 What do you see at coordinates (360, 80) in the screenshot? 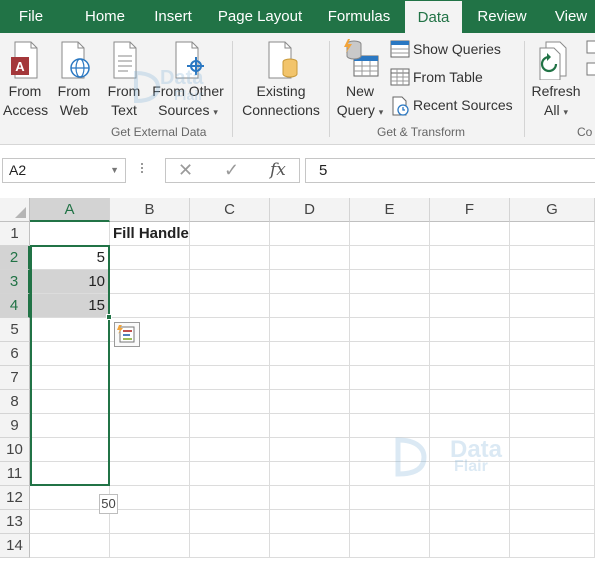
I see `new-query-button: New Query ▾` at bounding box center [360, 80].